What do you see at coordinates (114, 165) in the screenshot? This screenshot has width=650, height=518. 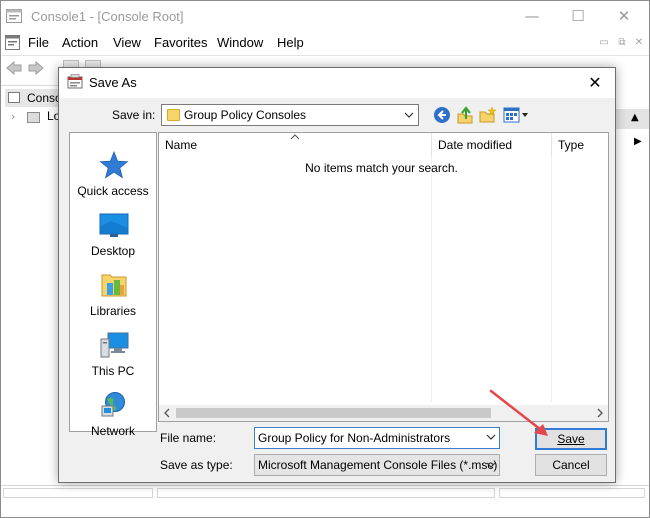 I see `star-icon` at bounding box center [114, 165].